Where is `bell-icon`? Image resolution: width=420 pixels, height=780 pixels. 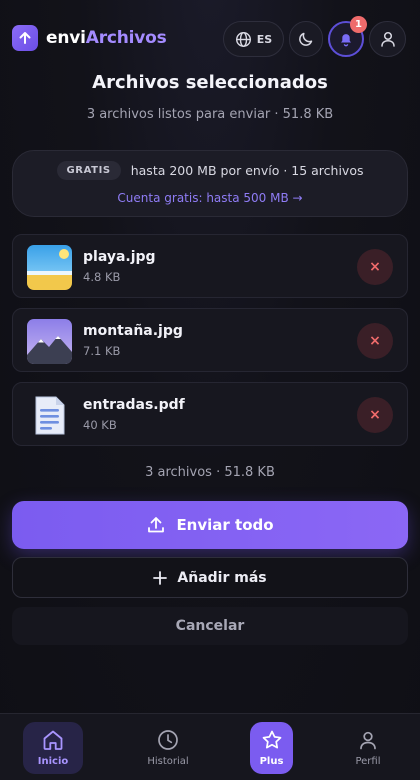
bell-icon is located at coordinates (346, 40).